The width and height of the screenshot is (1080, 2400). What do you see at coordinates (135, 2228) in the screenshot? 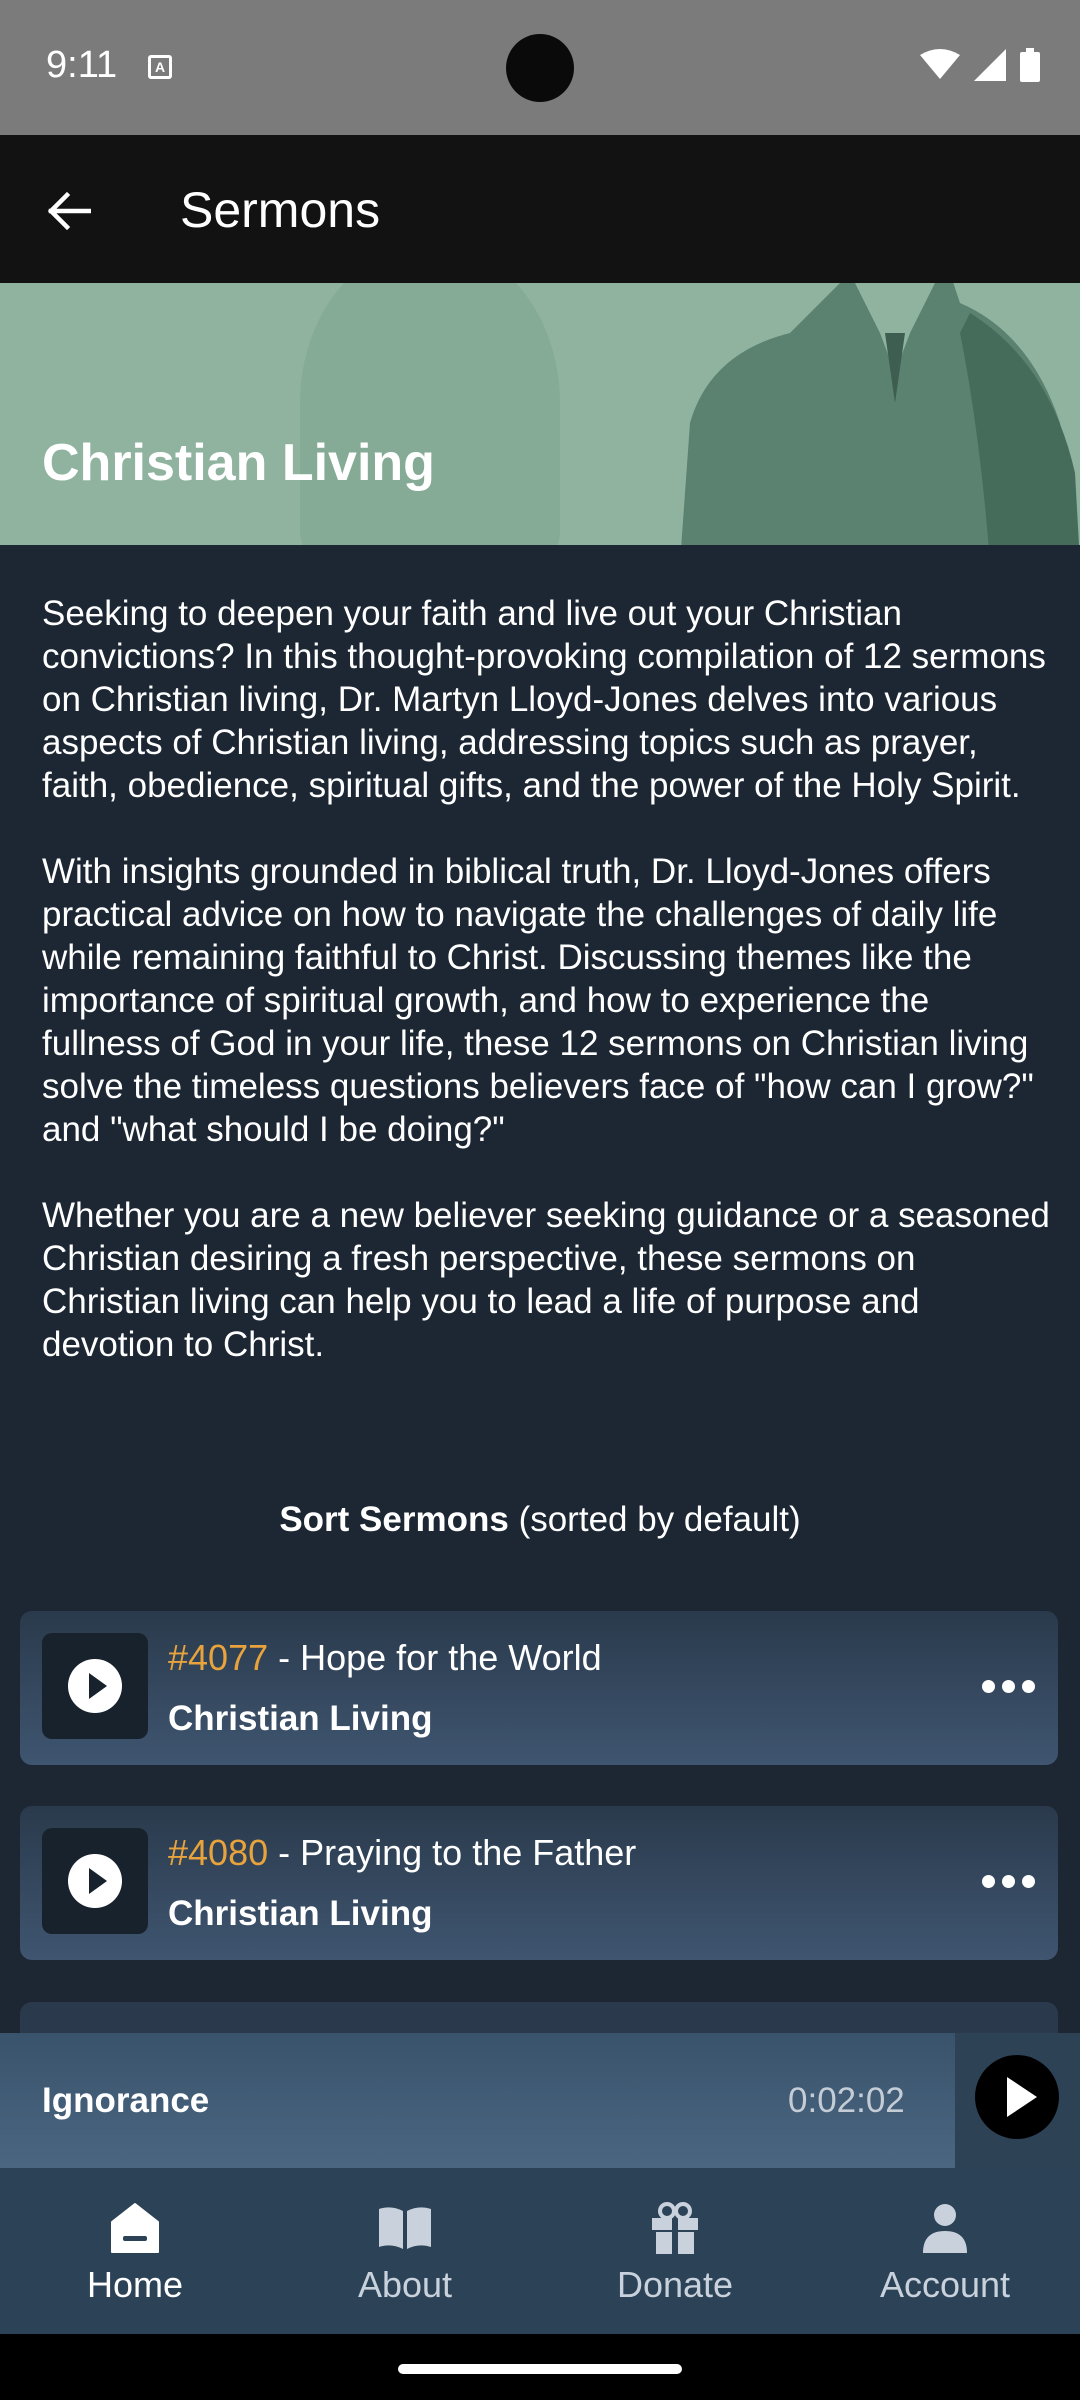
I see `home-icon` at bounding box center [135, 2228].